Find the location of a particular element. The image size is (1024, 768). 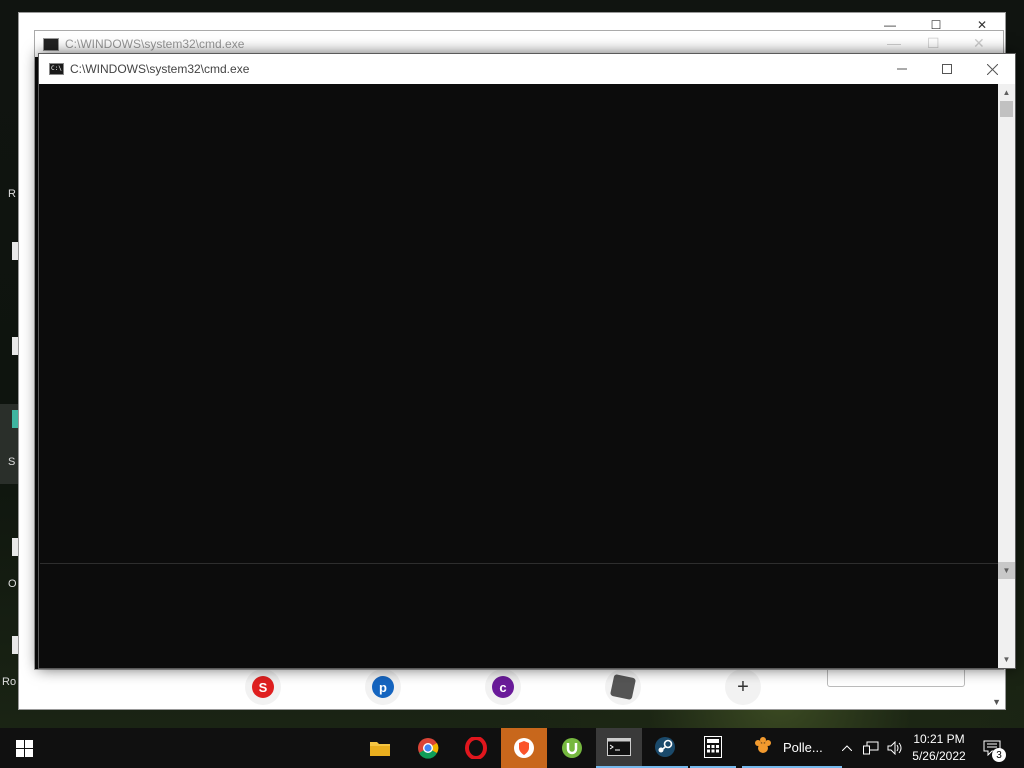

chrome-icon is located at coordinates (428, 748).